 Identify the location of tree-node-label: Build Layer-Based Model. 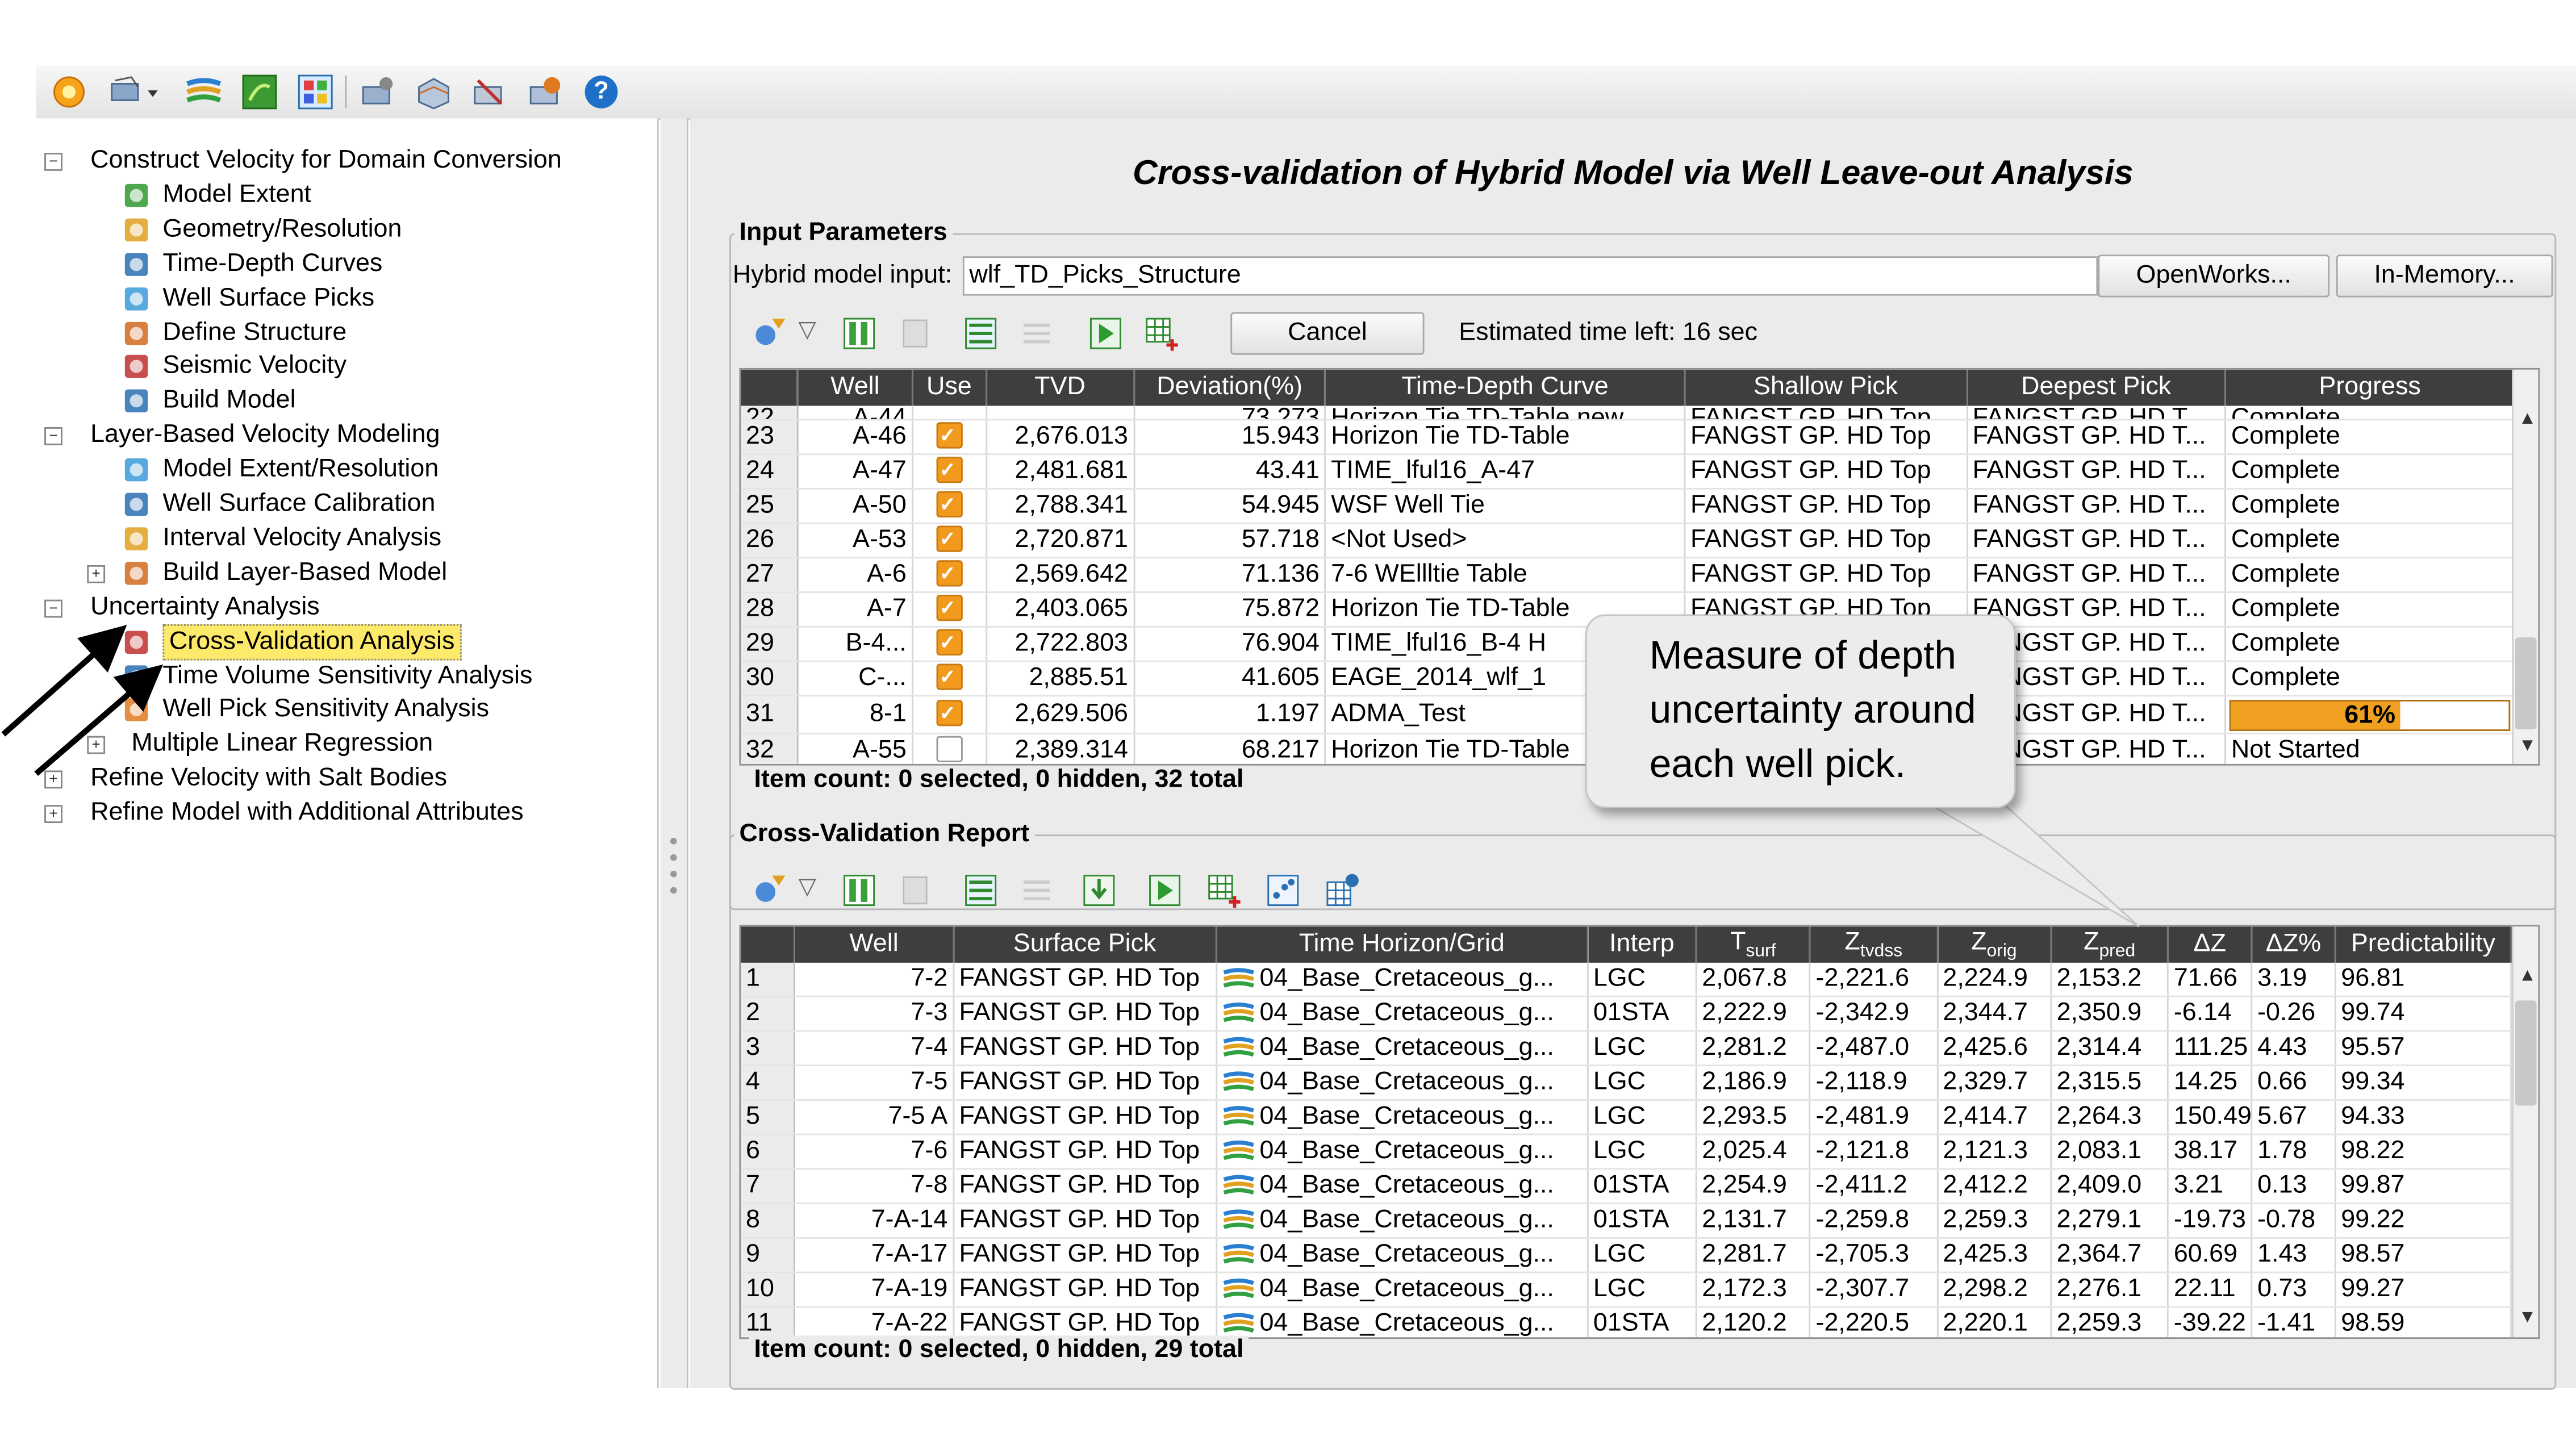
(304, 574).